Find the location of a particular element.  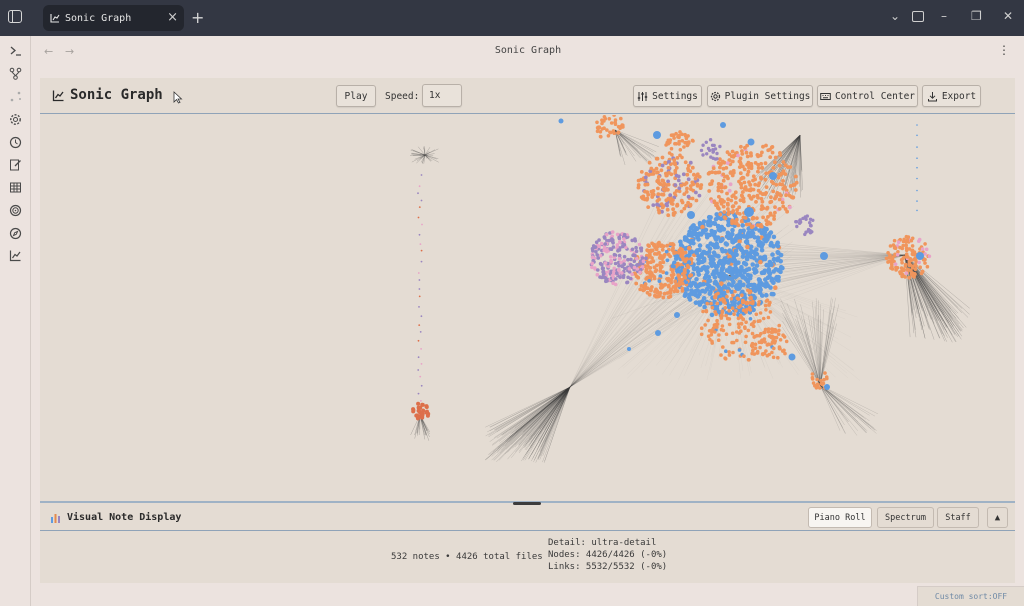

git-branch-icon is located at coordinates (15, 73).